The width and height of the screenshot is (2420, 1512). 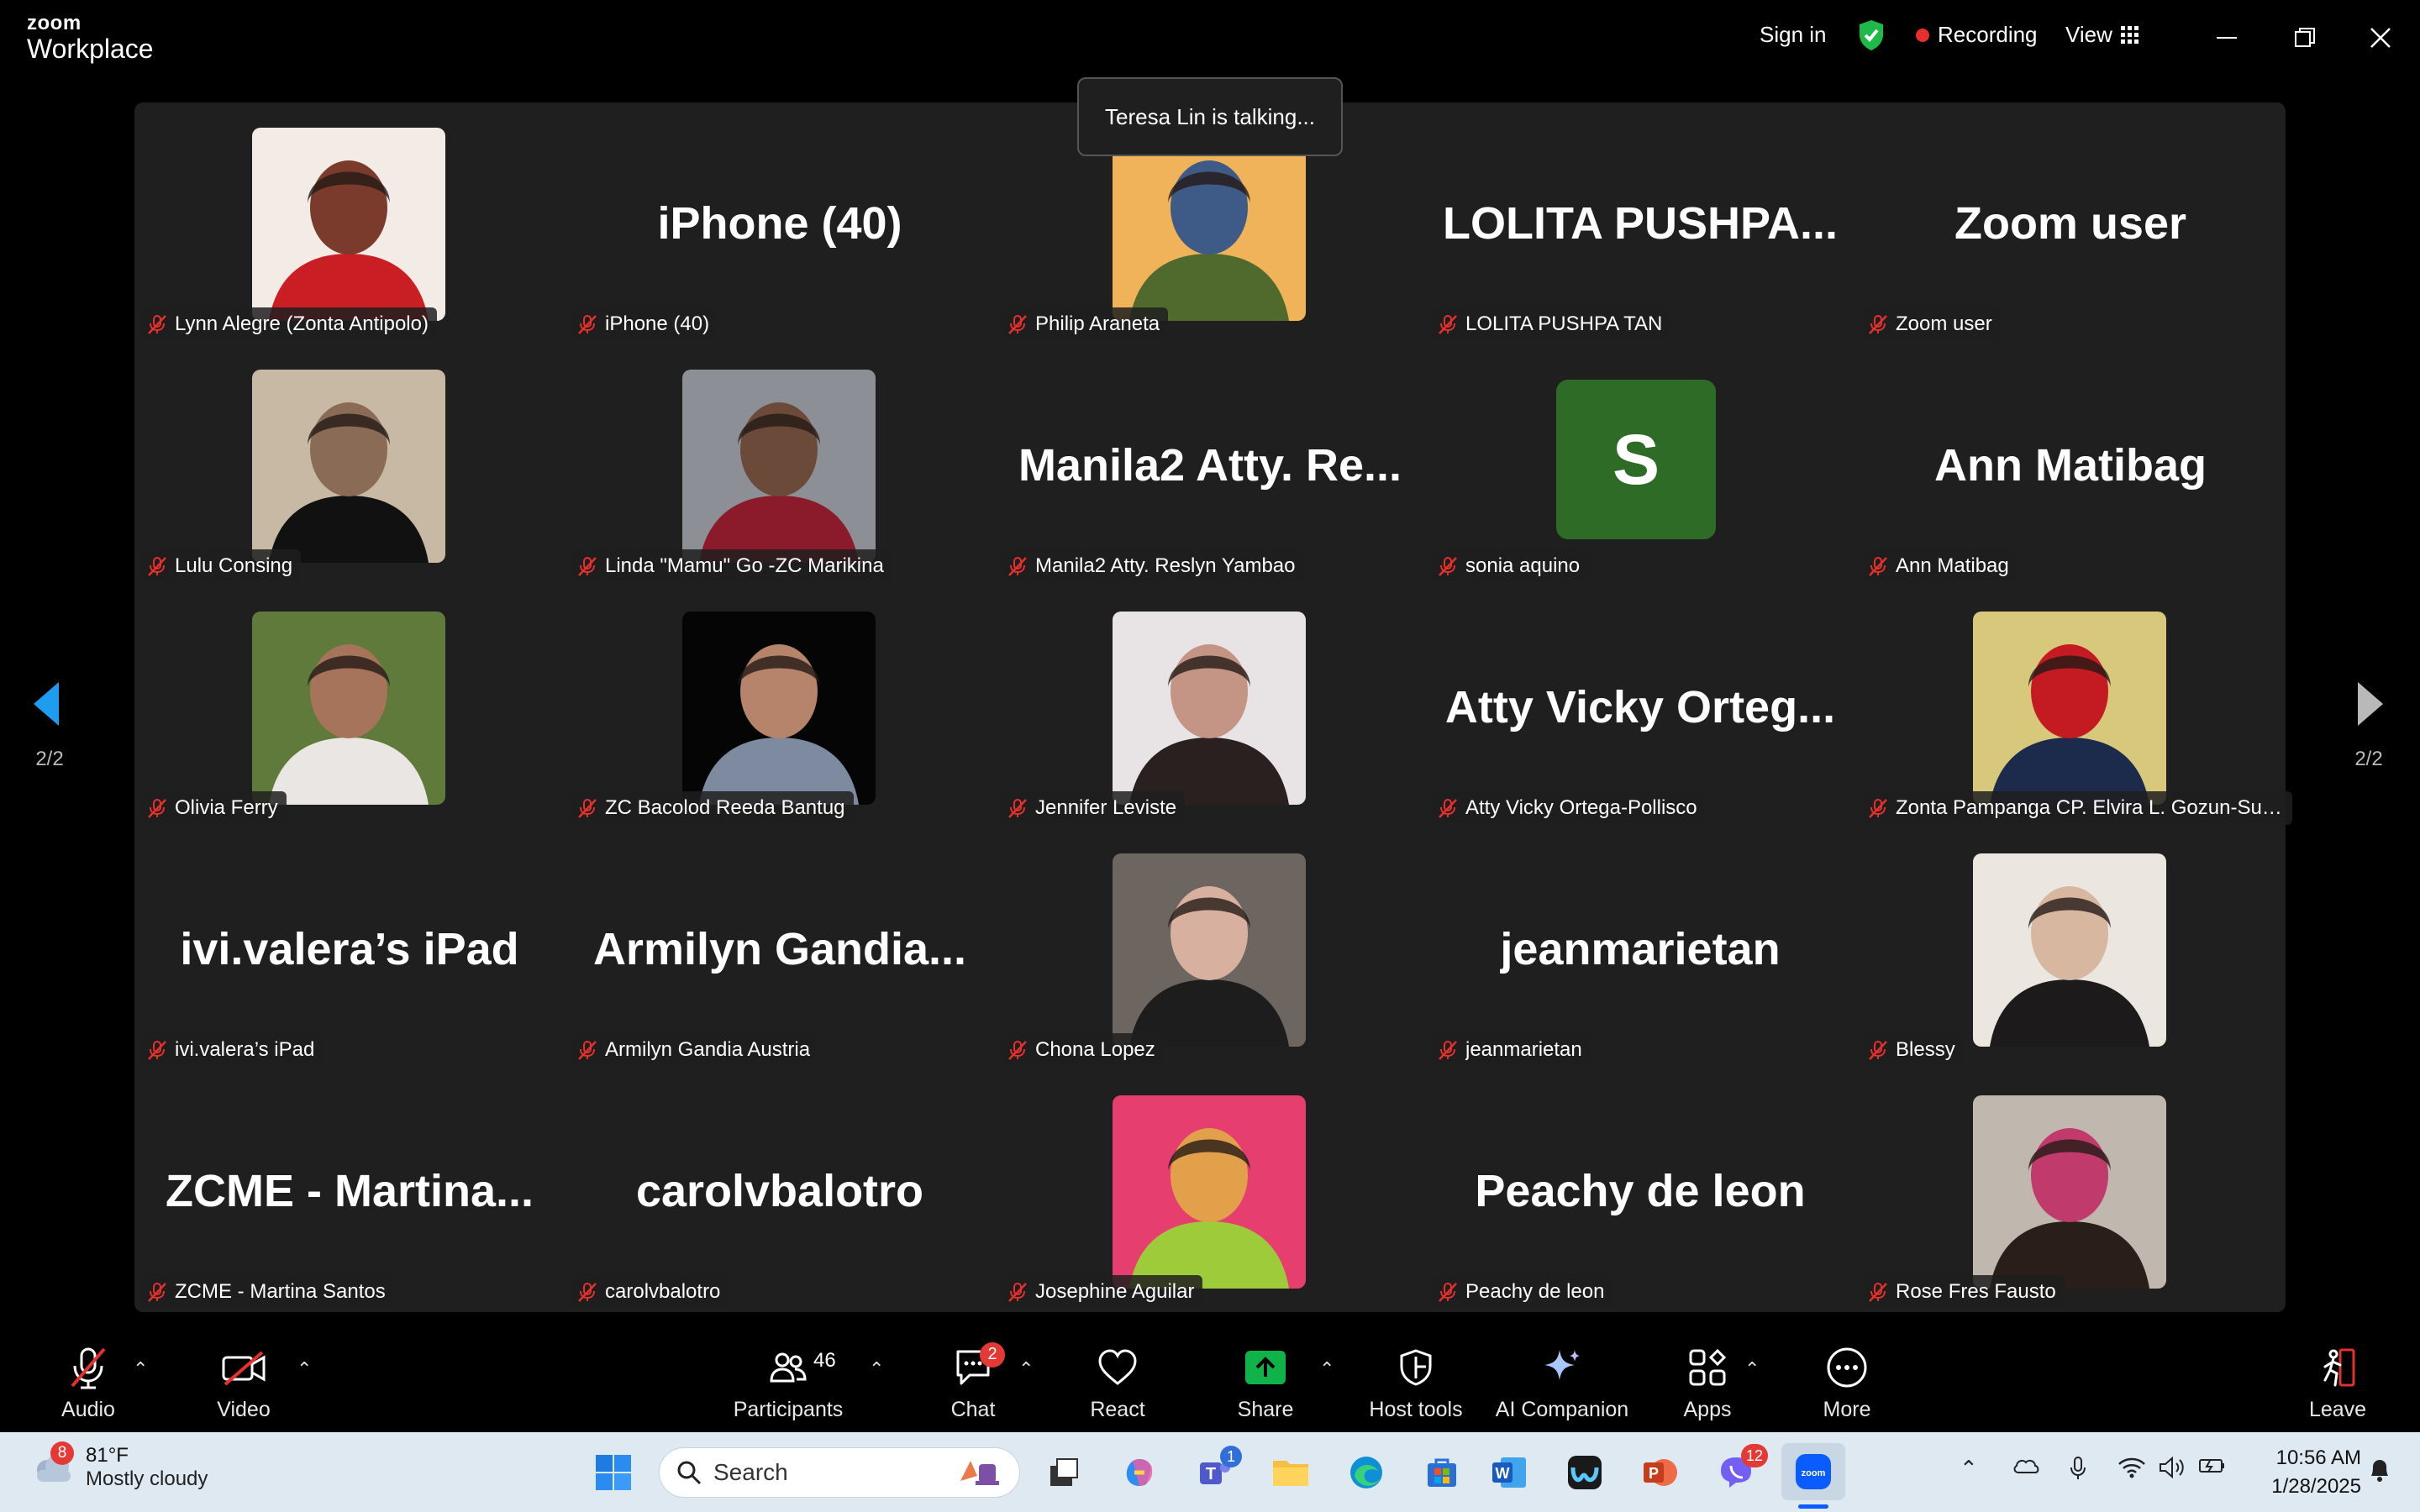 What do you see at coordinates (2306, 1472) in the screenshot?
I see `system-clock: 10:56 AM 1/28/2025` at bounding box center [2306, 1472].